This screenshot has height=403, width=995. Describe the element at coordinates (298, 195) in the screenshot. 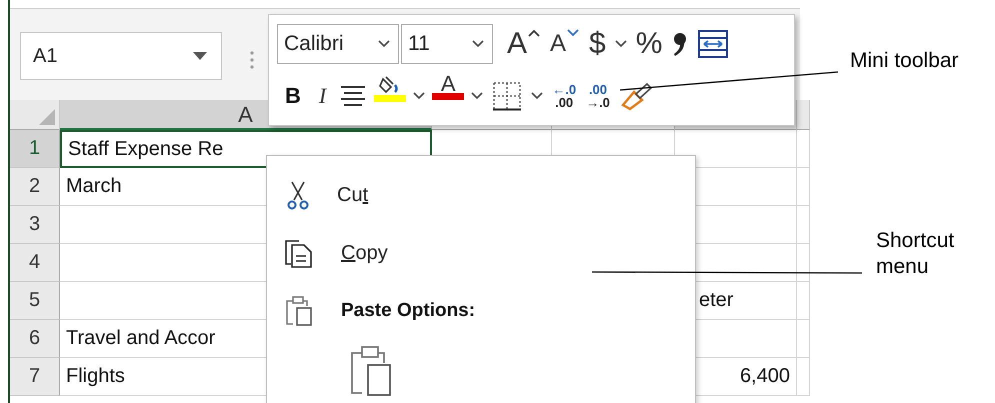

I see `scissors-icon` at that location.